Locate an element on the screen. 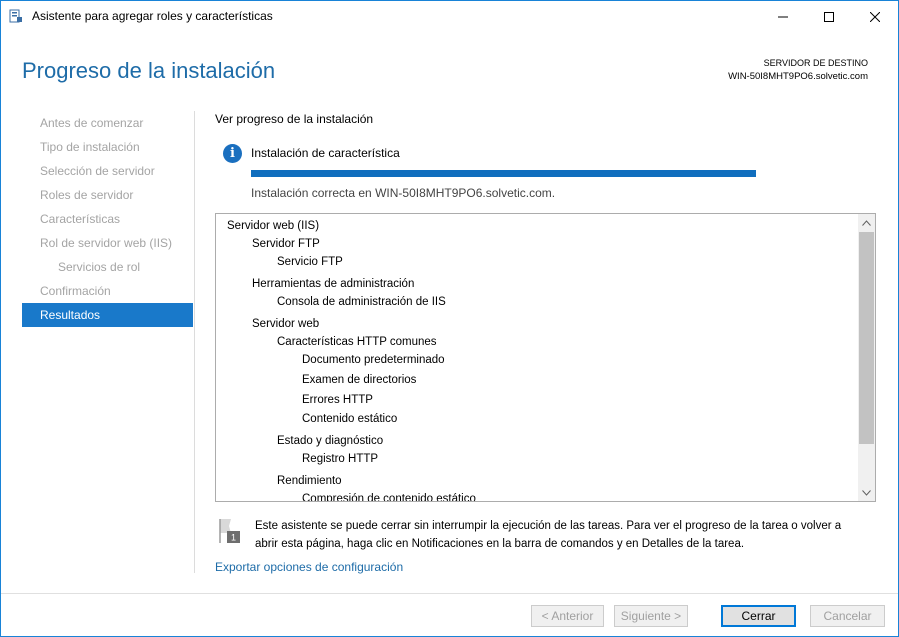 This screenshot has height=637, width=899. chevron-down-icon is located at coordinates (866, 492).